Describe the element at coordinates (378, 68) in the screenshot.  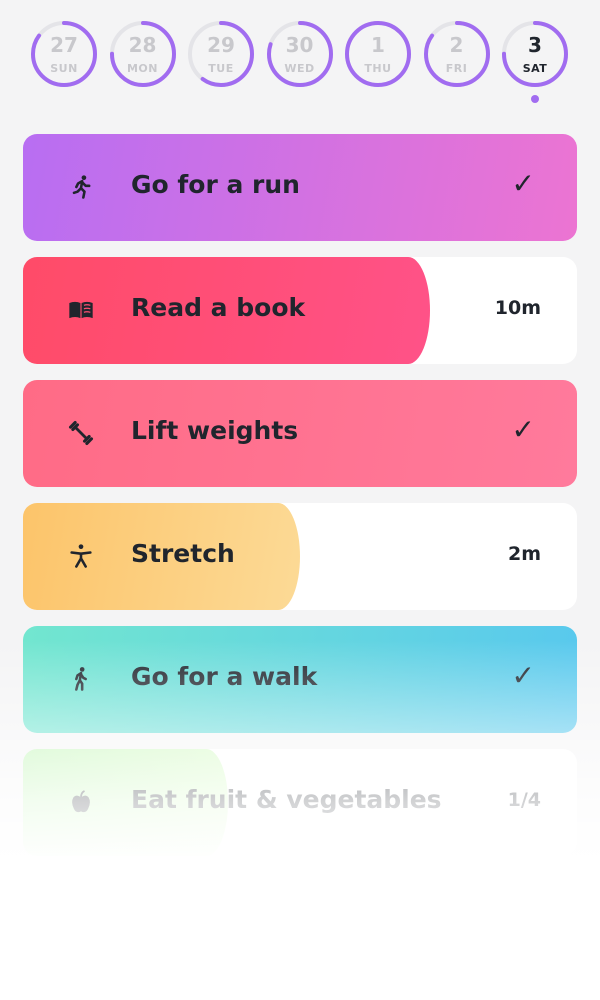
I see `day-name: THU` at that location.